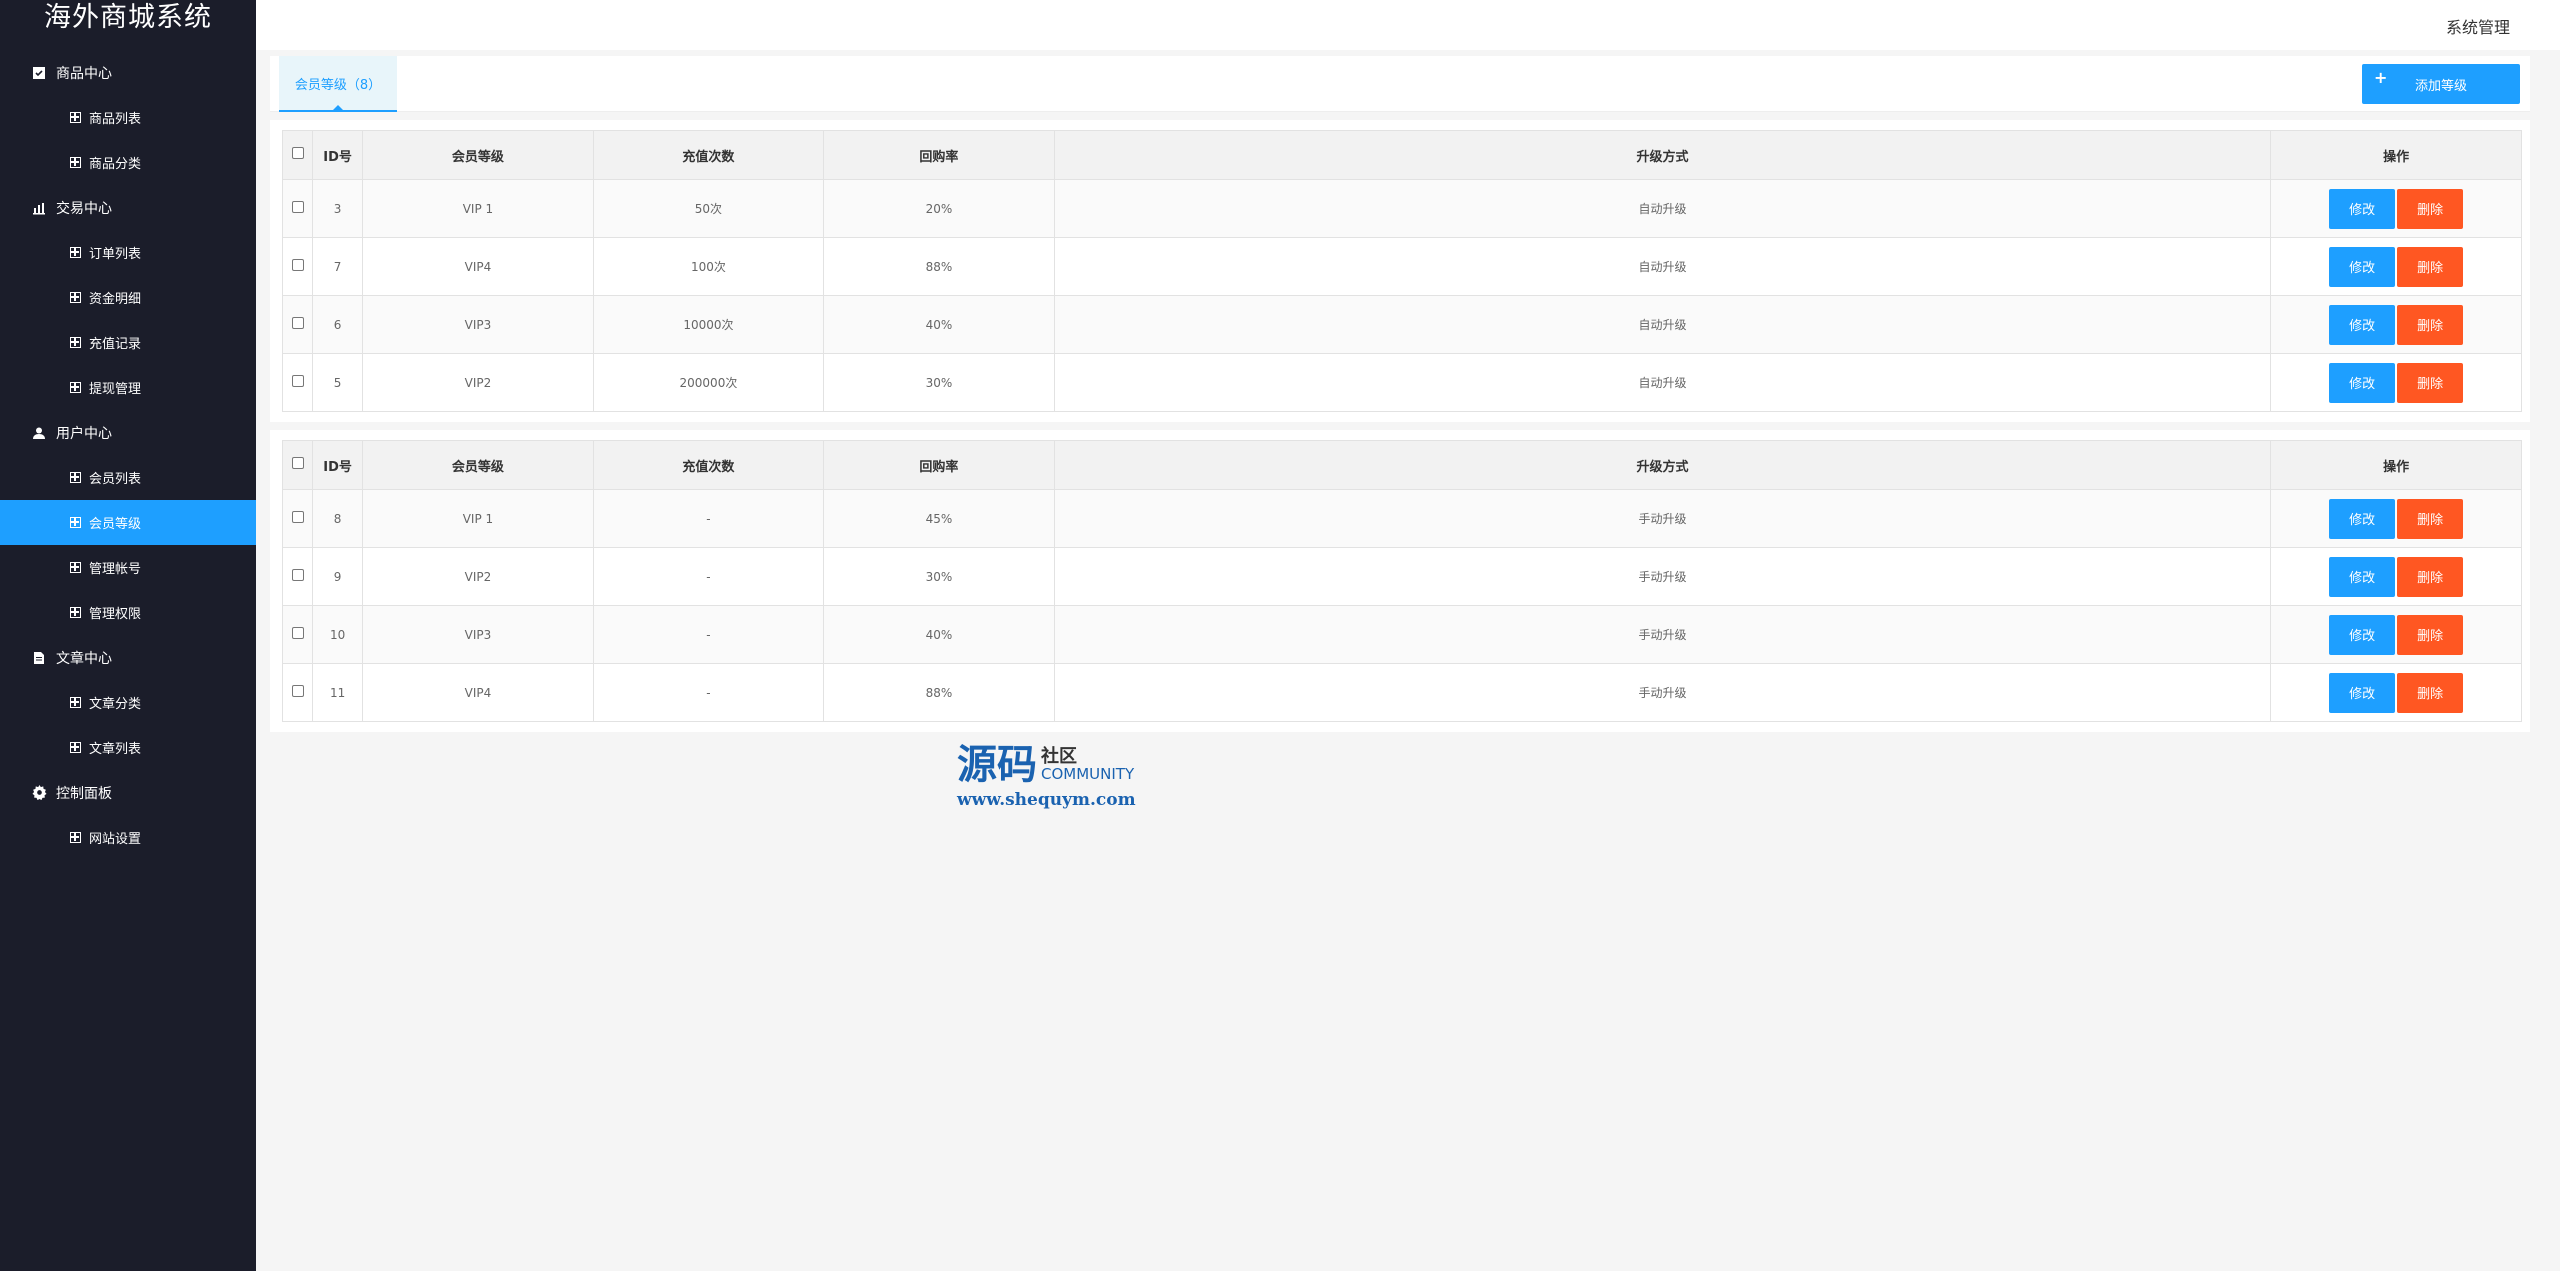 The image size is (2560, 1271). What do you see at coordinates (2396, 465) in the screenshot?
I see `column-header: 操作` at bounding box center [2396, 465].